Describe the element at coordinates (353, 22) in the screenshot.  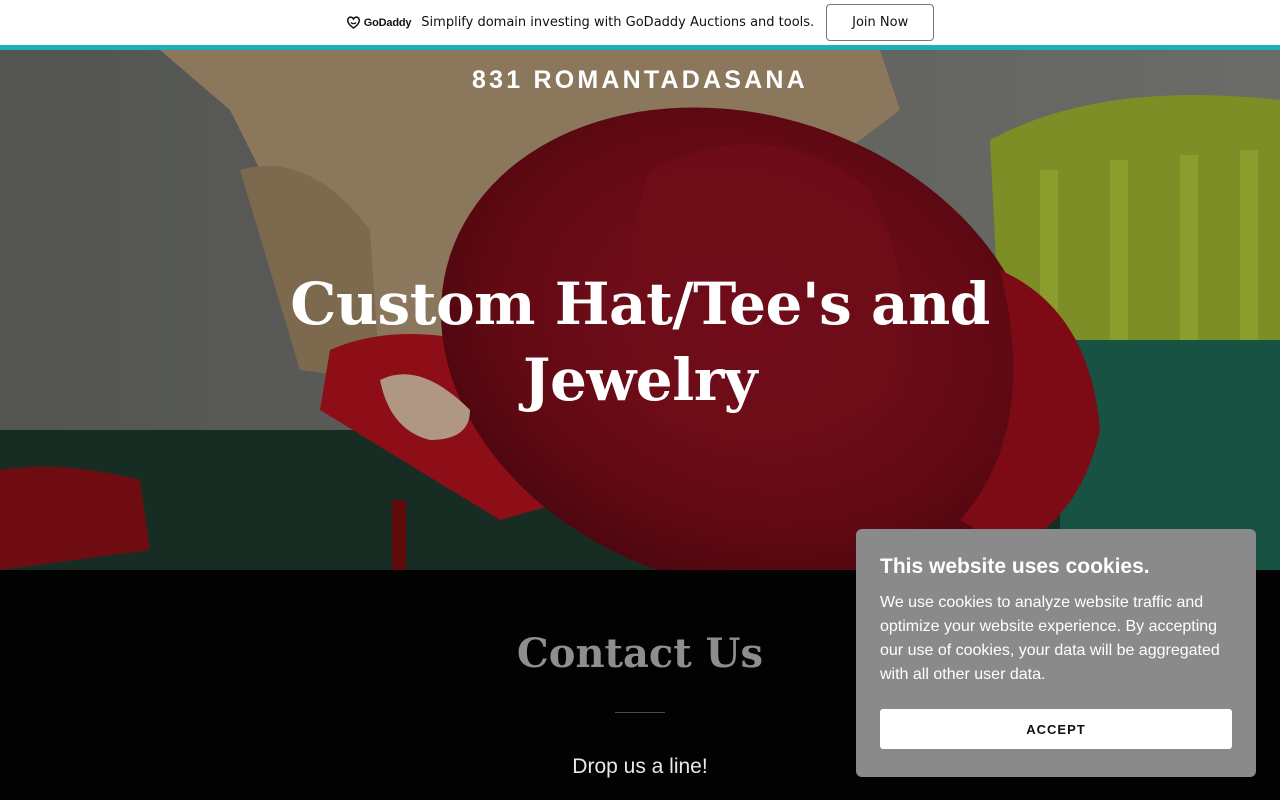
I see `godaddy-icon` at that location.